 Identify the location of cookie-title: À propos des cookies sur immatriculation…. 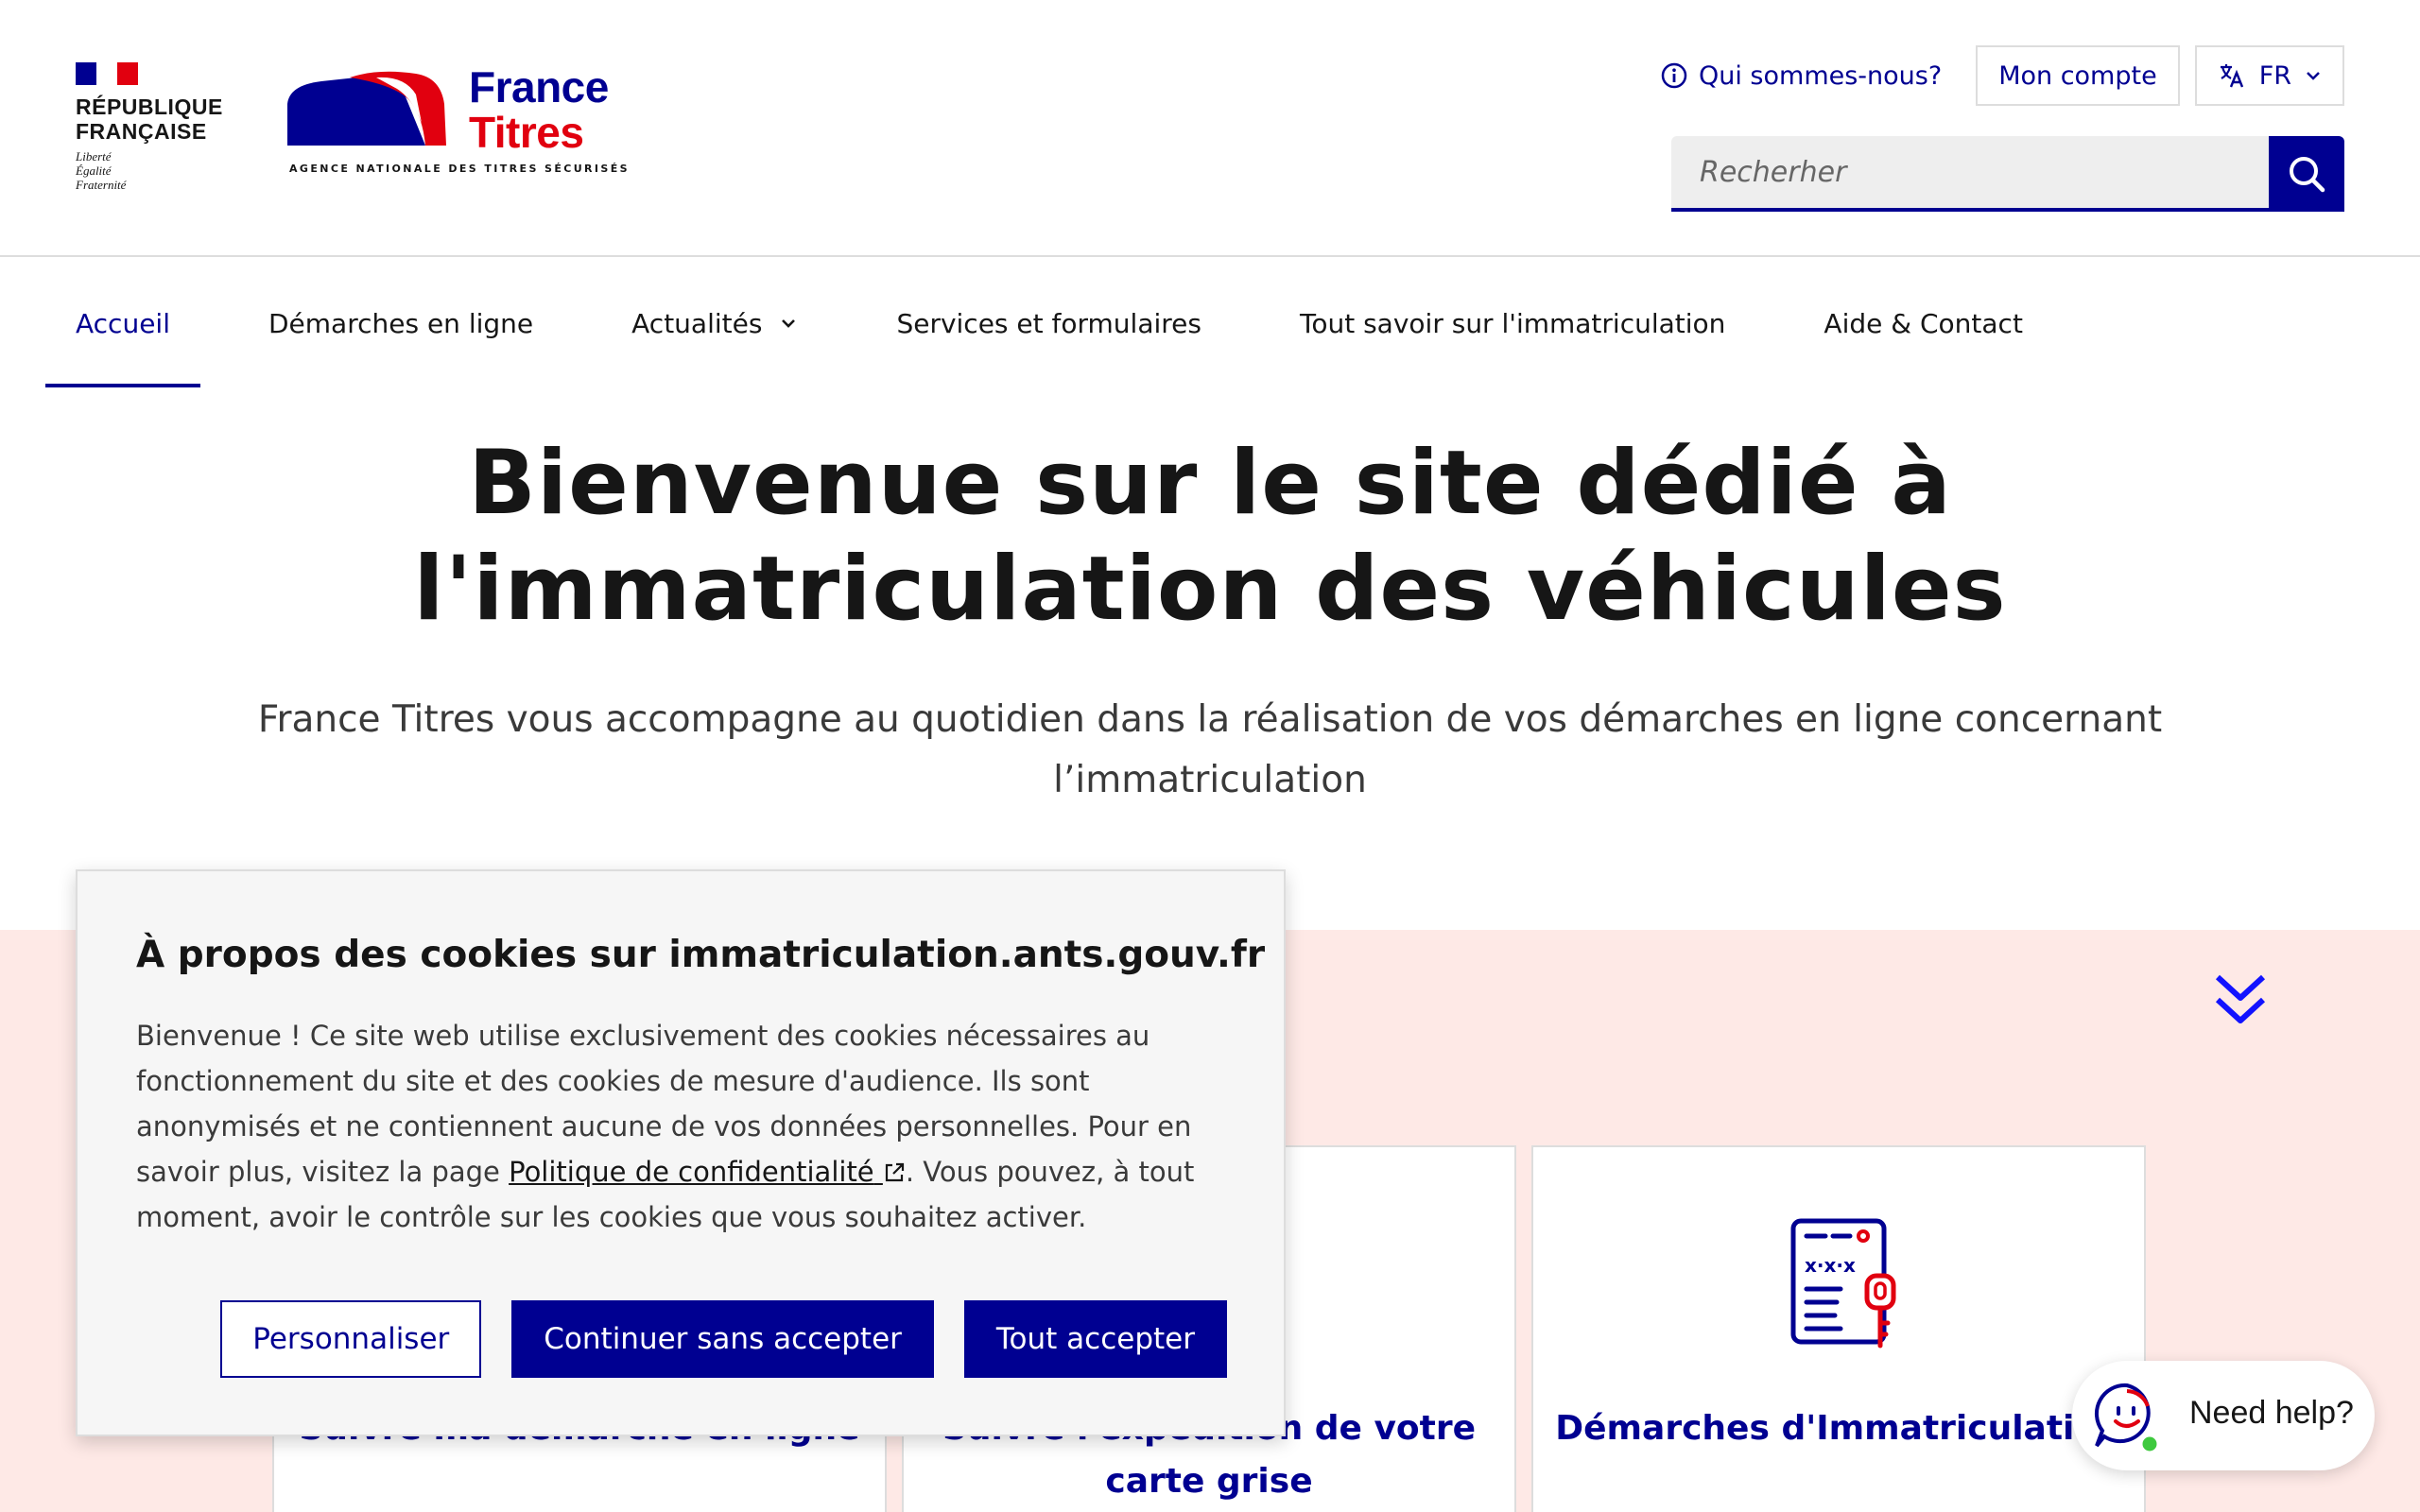
(701, 955).